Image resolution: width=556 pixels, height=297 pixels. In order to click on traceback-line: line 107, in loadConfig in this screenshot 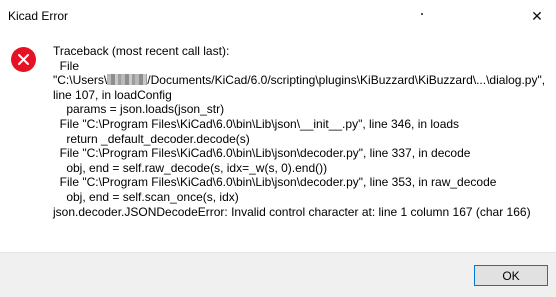, I will do `click(112, 94)`.